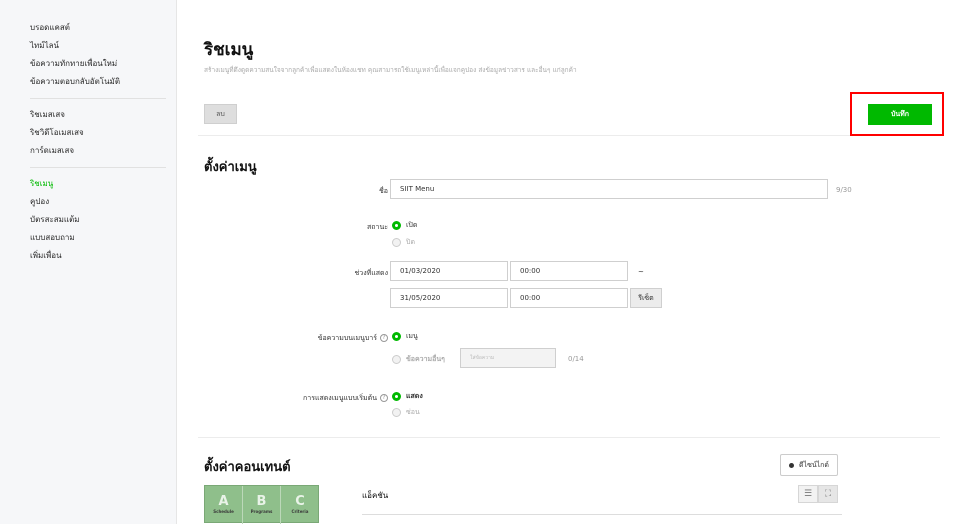  I want to click on save-button: บันทึก, so click(900, 114).